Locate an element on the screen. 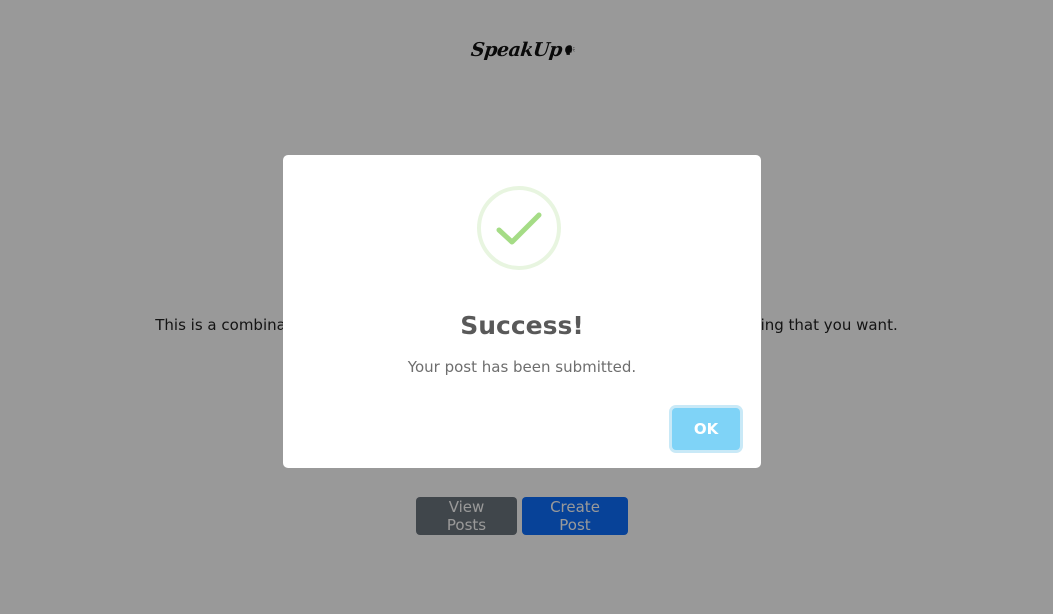 The width and height of the screenshot is (1053, 614). dialog-message: Your post has been submitted. is located at coordinates (522, 367).